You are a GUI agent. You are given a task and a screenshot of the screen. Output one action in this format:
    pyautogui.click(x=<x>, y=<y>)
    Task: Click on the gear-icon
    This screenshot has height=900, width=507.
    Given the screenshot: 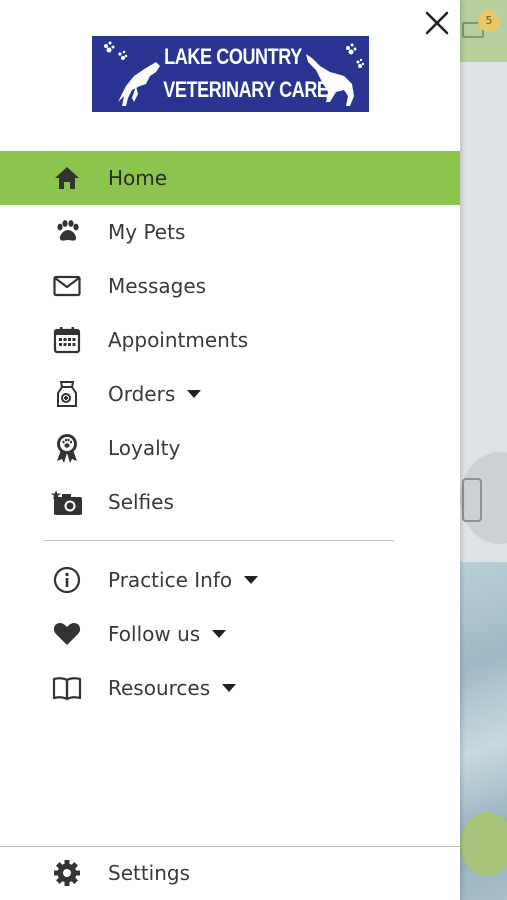 What is the action you would take?
    pyautogui.click(x=67, y=873)
    